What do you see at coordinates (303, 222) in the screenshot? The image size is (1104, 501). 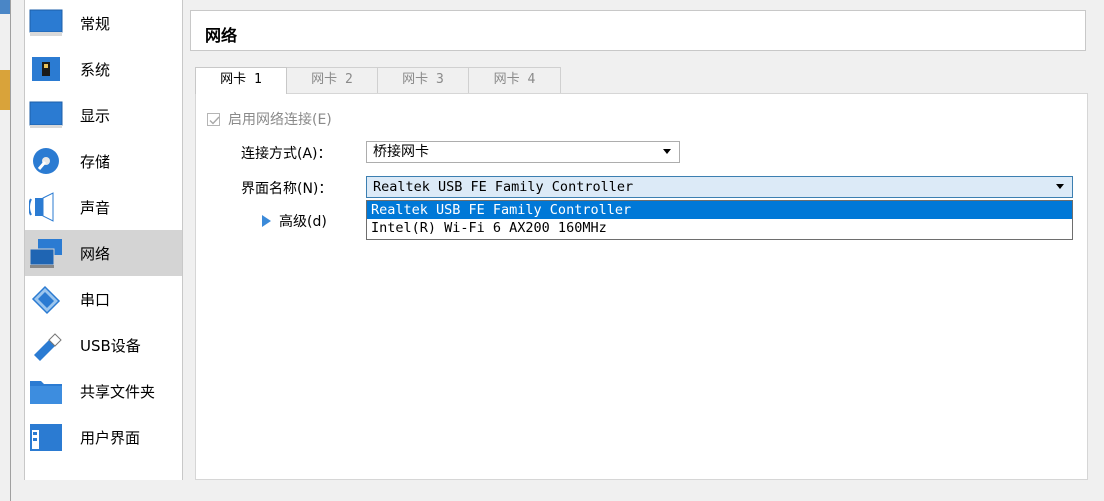 I see `advanced-label: 高级(d)` at bounding box center [303, 222].